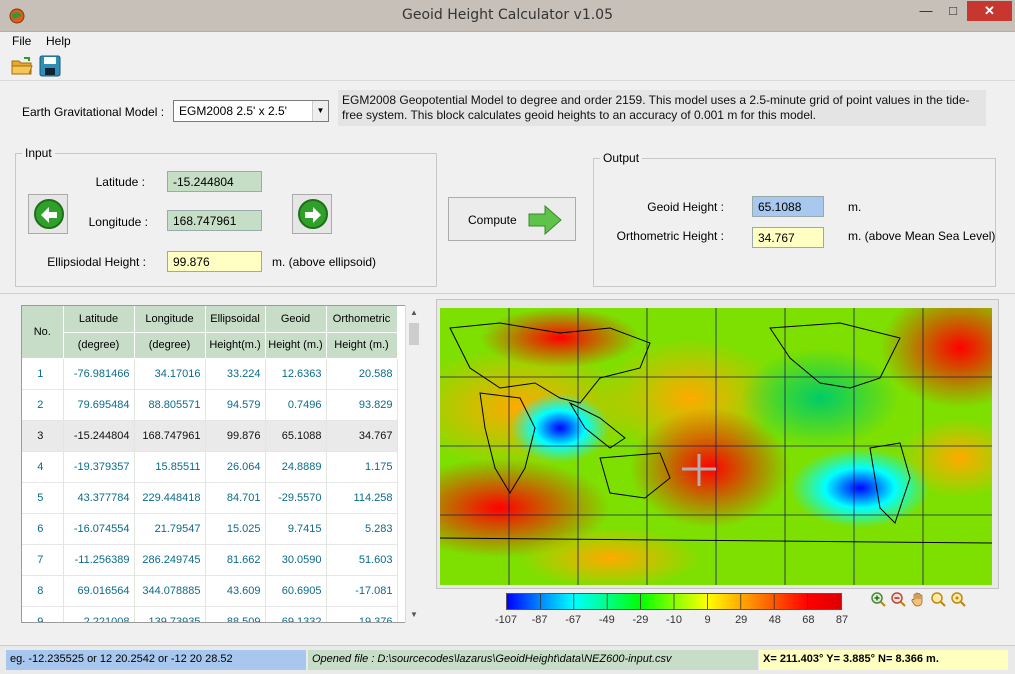 This screenshot has width=1015, height=674. What do you see at coordinates (362, 560) in the screenshot?
I see `table-cell: 51.603` at bounding box center [362, 560].